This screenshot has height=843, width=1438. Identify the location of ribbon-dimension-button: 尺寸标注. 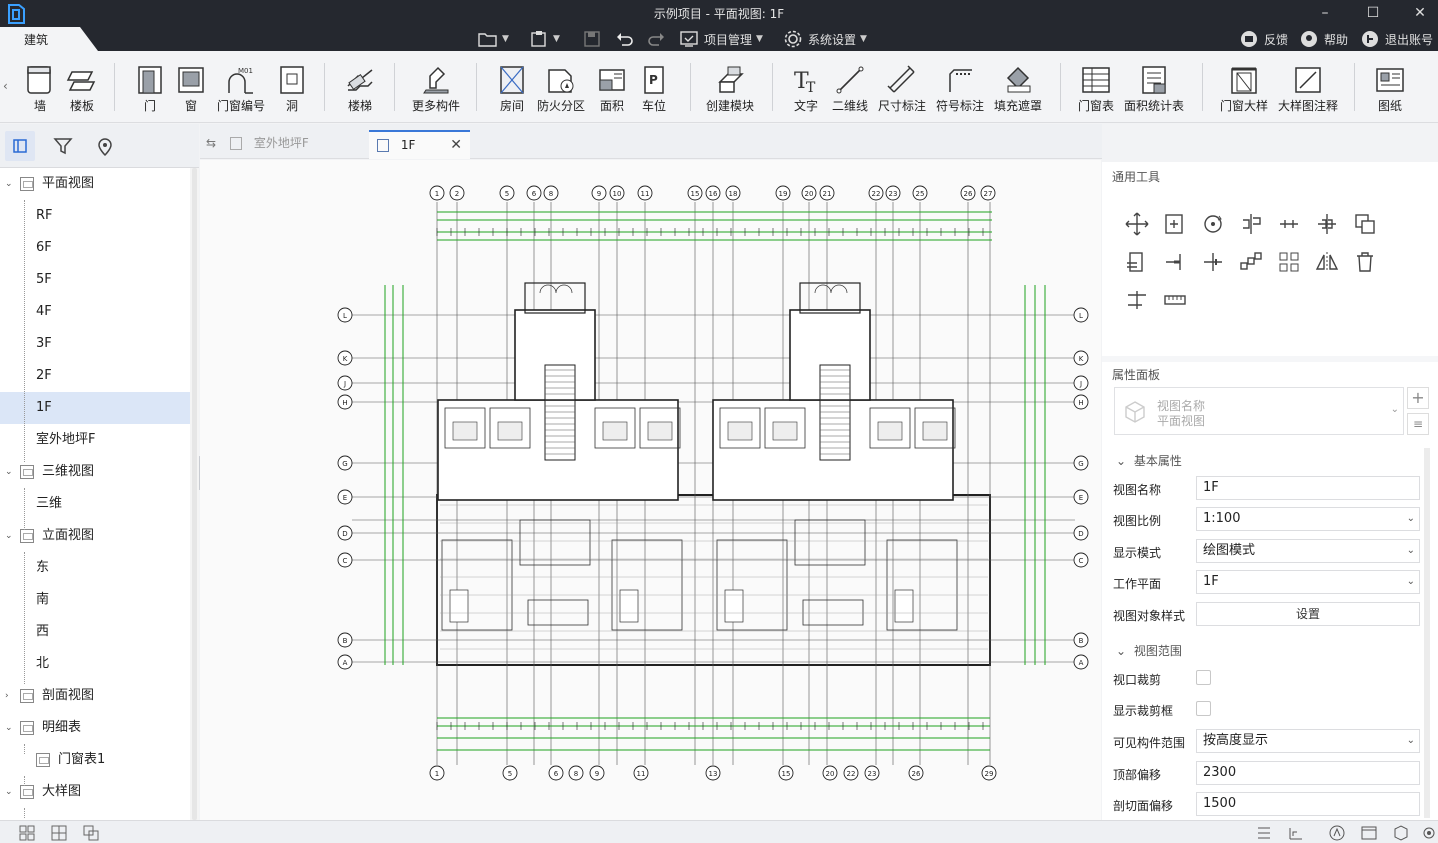
(902, 87).